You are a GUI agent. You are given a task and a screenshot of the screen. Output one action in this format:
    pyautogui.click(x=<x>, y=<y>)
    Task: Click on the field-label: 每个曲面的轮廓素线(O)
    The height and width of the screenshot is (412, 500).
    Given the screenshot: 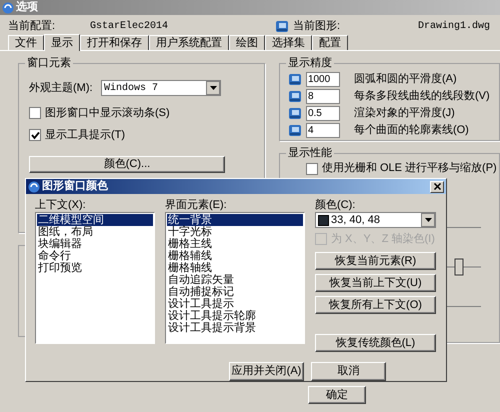 What is the action you would take?
    pyautogui.click(x=411, y=130)
    